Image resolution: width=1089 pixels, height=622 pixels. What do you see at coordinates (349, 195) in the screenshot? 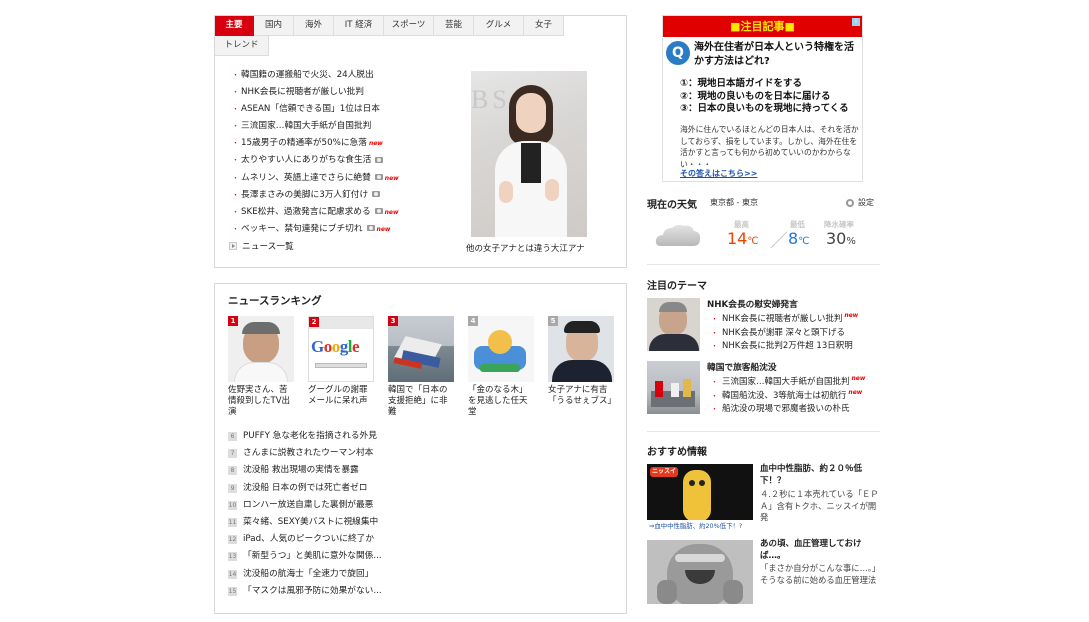
I see `news-item: ・長澤まさみの美脚に3万人釘付け` at bounding box center [349, 195].